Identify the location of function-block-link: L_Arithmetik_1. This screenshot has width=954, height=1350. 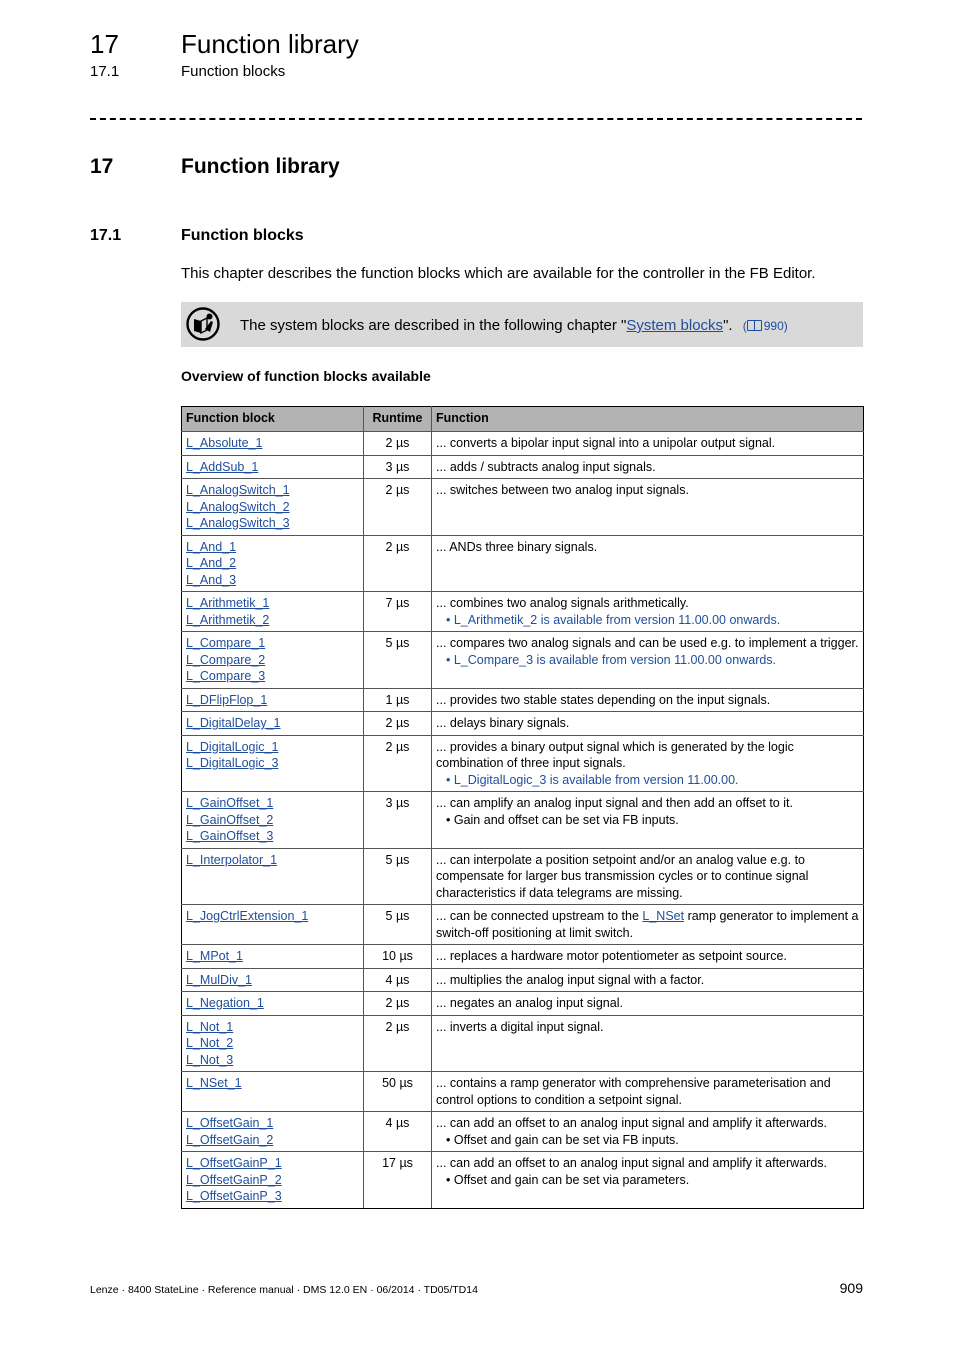
(272, 603).